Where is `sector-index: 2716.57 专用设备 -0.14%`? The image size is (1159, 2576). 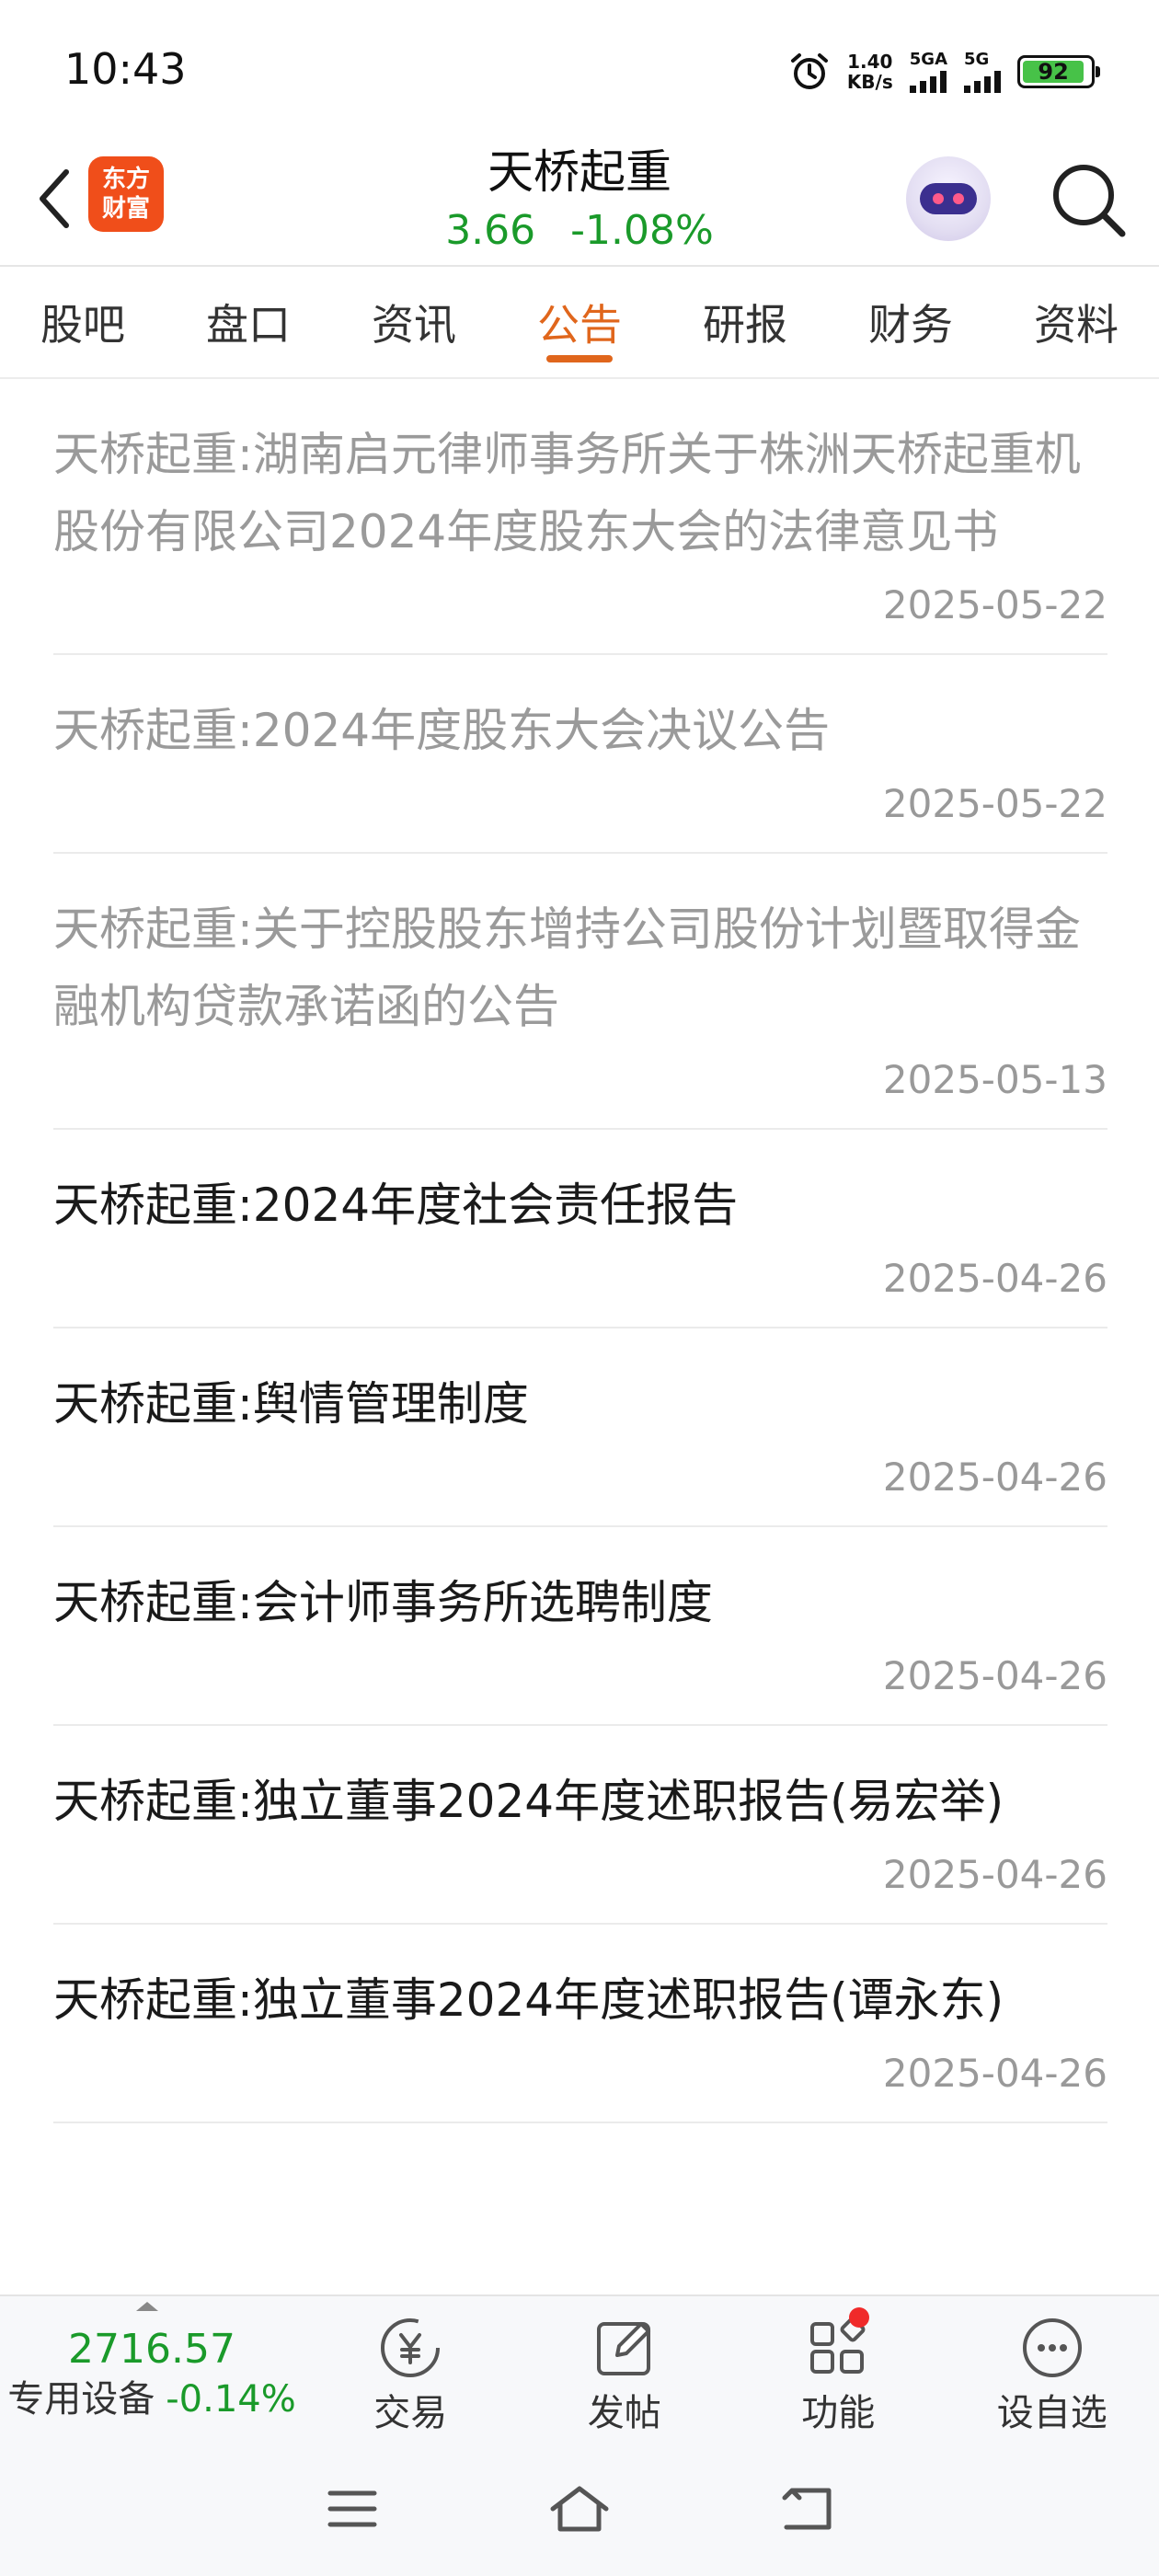
sector-index: 2716.57 专用设备 -0.14% is located at coordinates (152, 2369).